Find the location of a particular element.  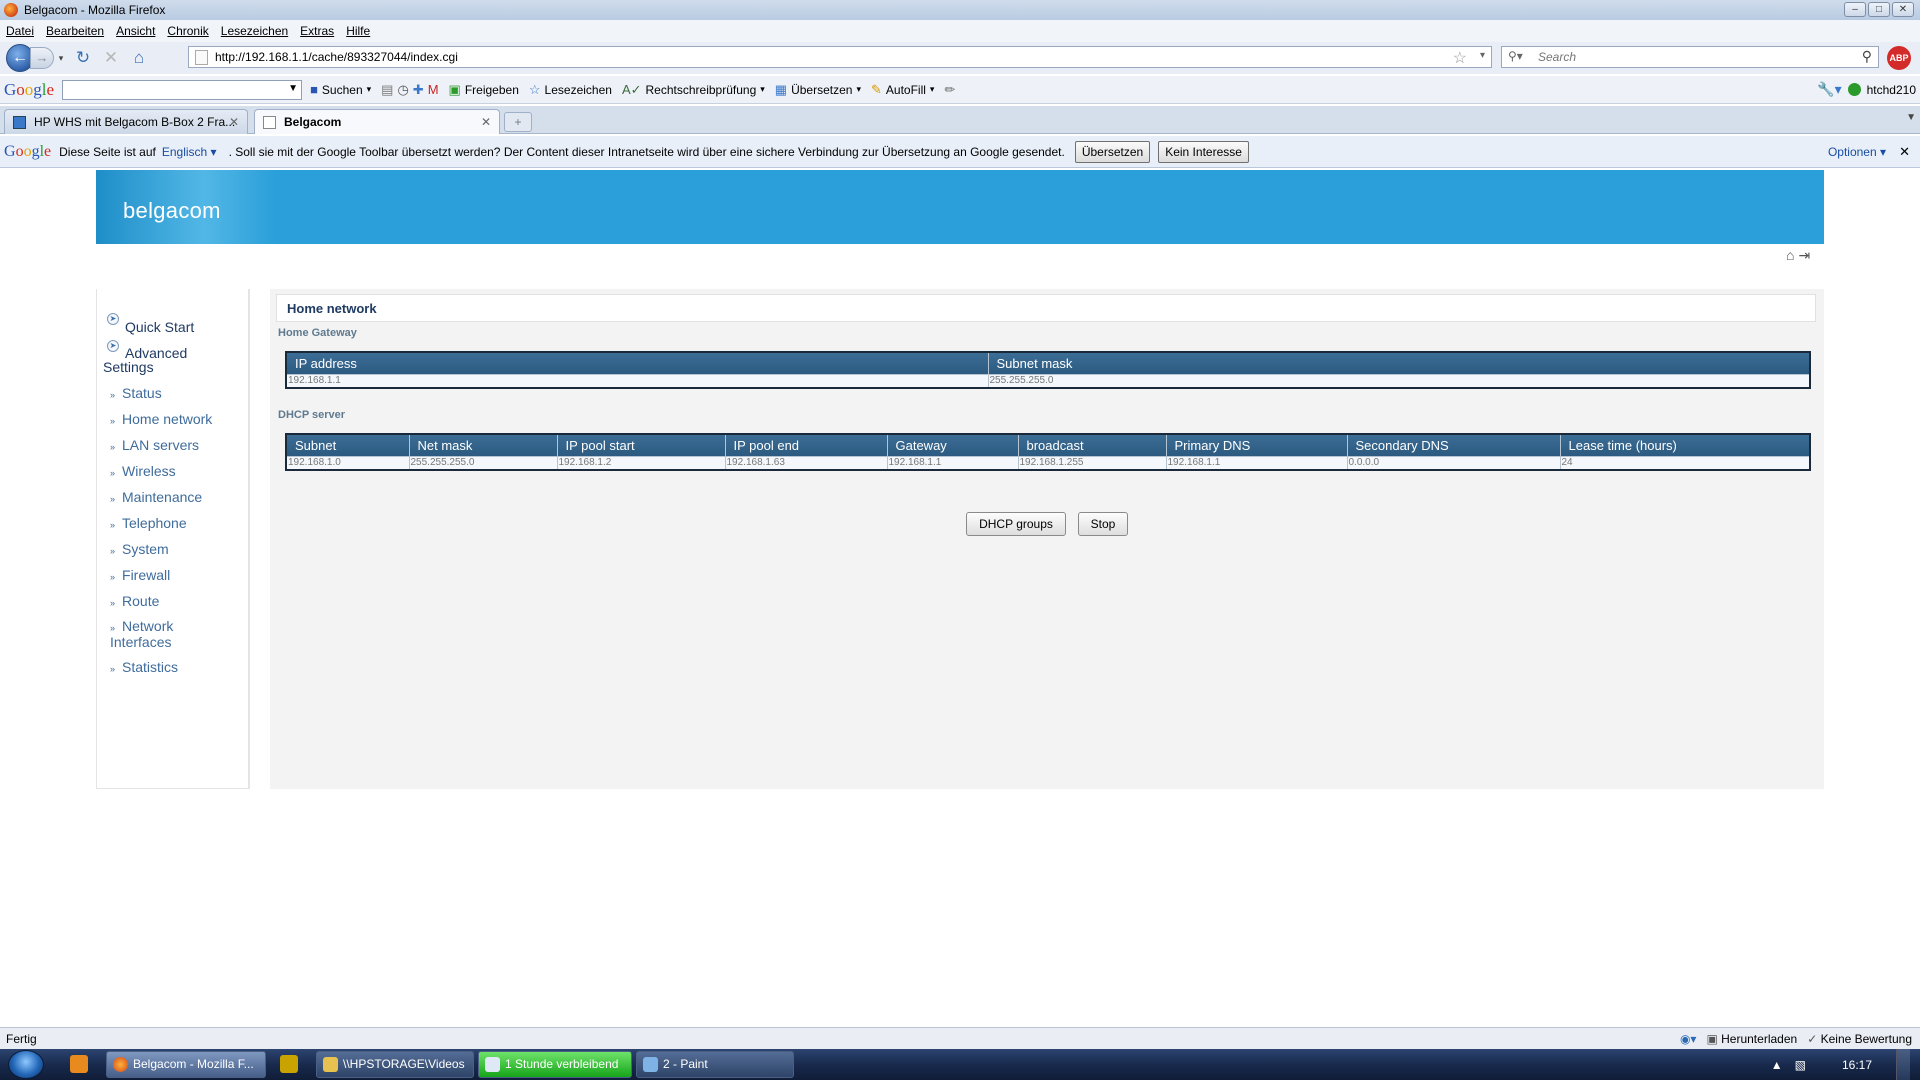

menu-lesezeichen: Lesezeichen is located at coordinates (254, 31).